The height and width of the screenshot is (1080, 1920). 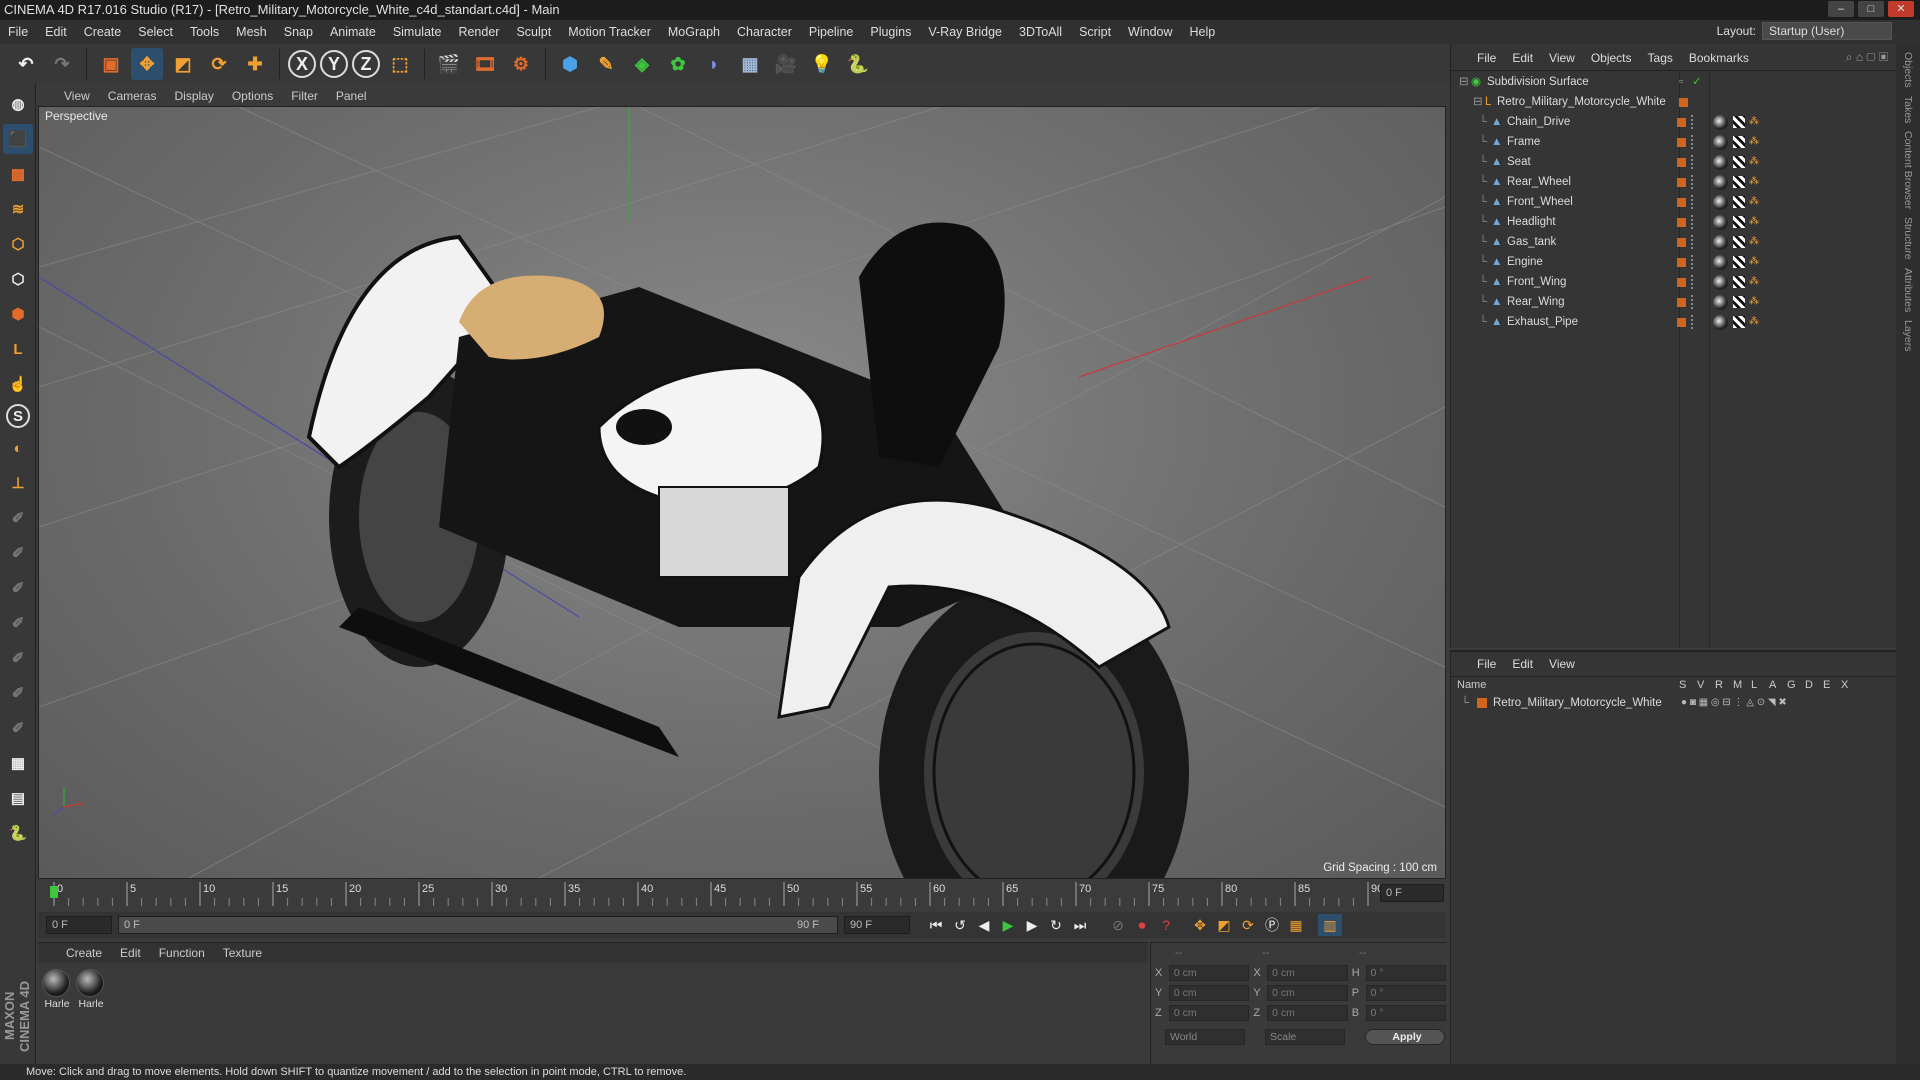 I want to click on viewport-menu-cameras: Cameras, so click(x=132, y=96).